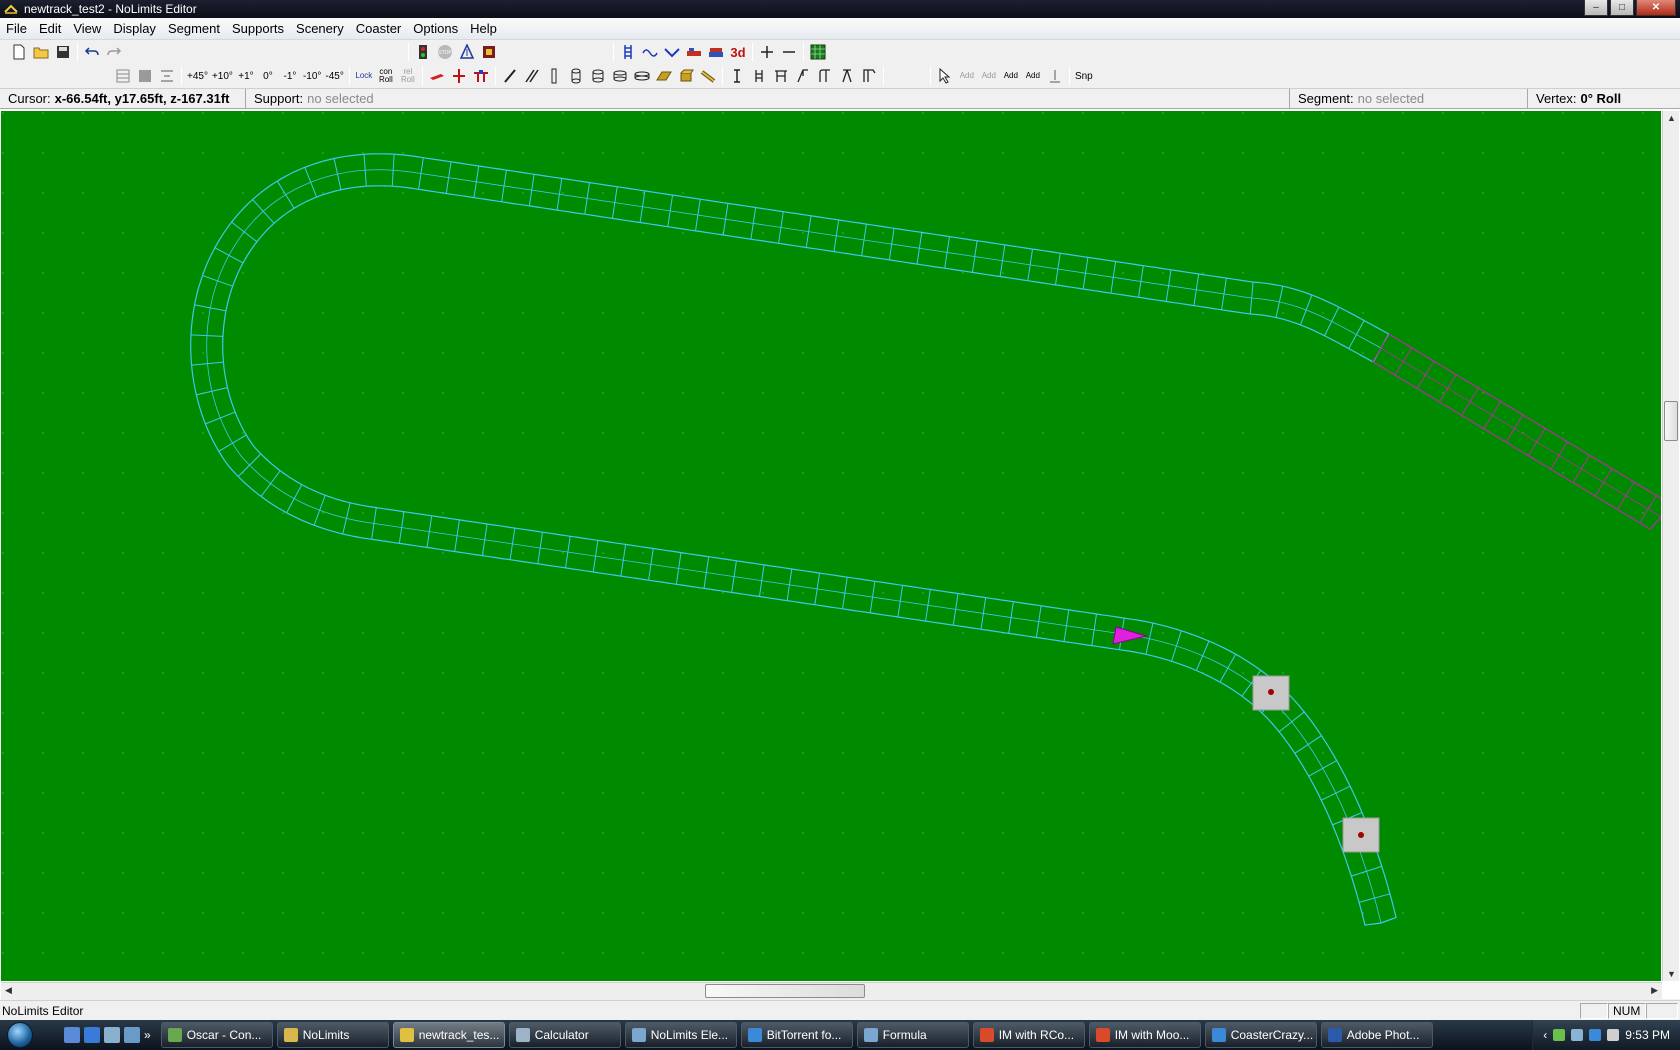  I want to click on tray-messenger-icon, so click(1559, 1035).